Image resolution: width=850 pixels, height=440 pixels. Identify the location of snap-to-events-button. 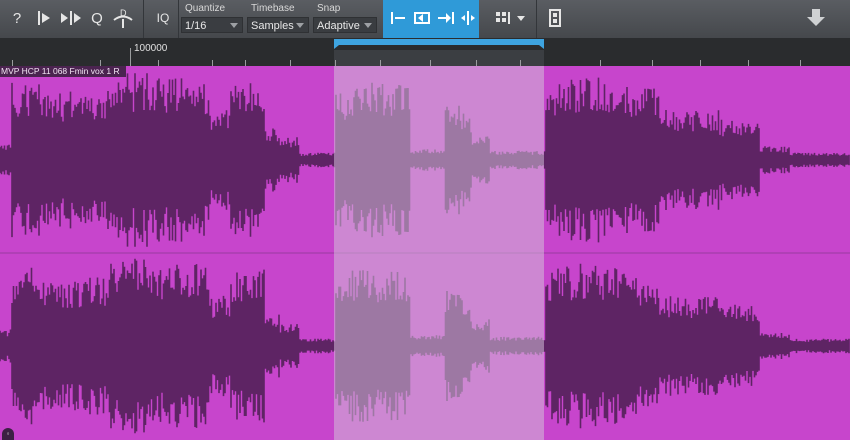
(468, 18).